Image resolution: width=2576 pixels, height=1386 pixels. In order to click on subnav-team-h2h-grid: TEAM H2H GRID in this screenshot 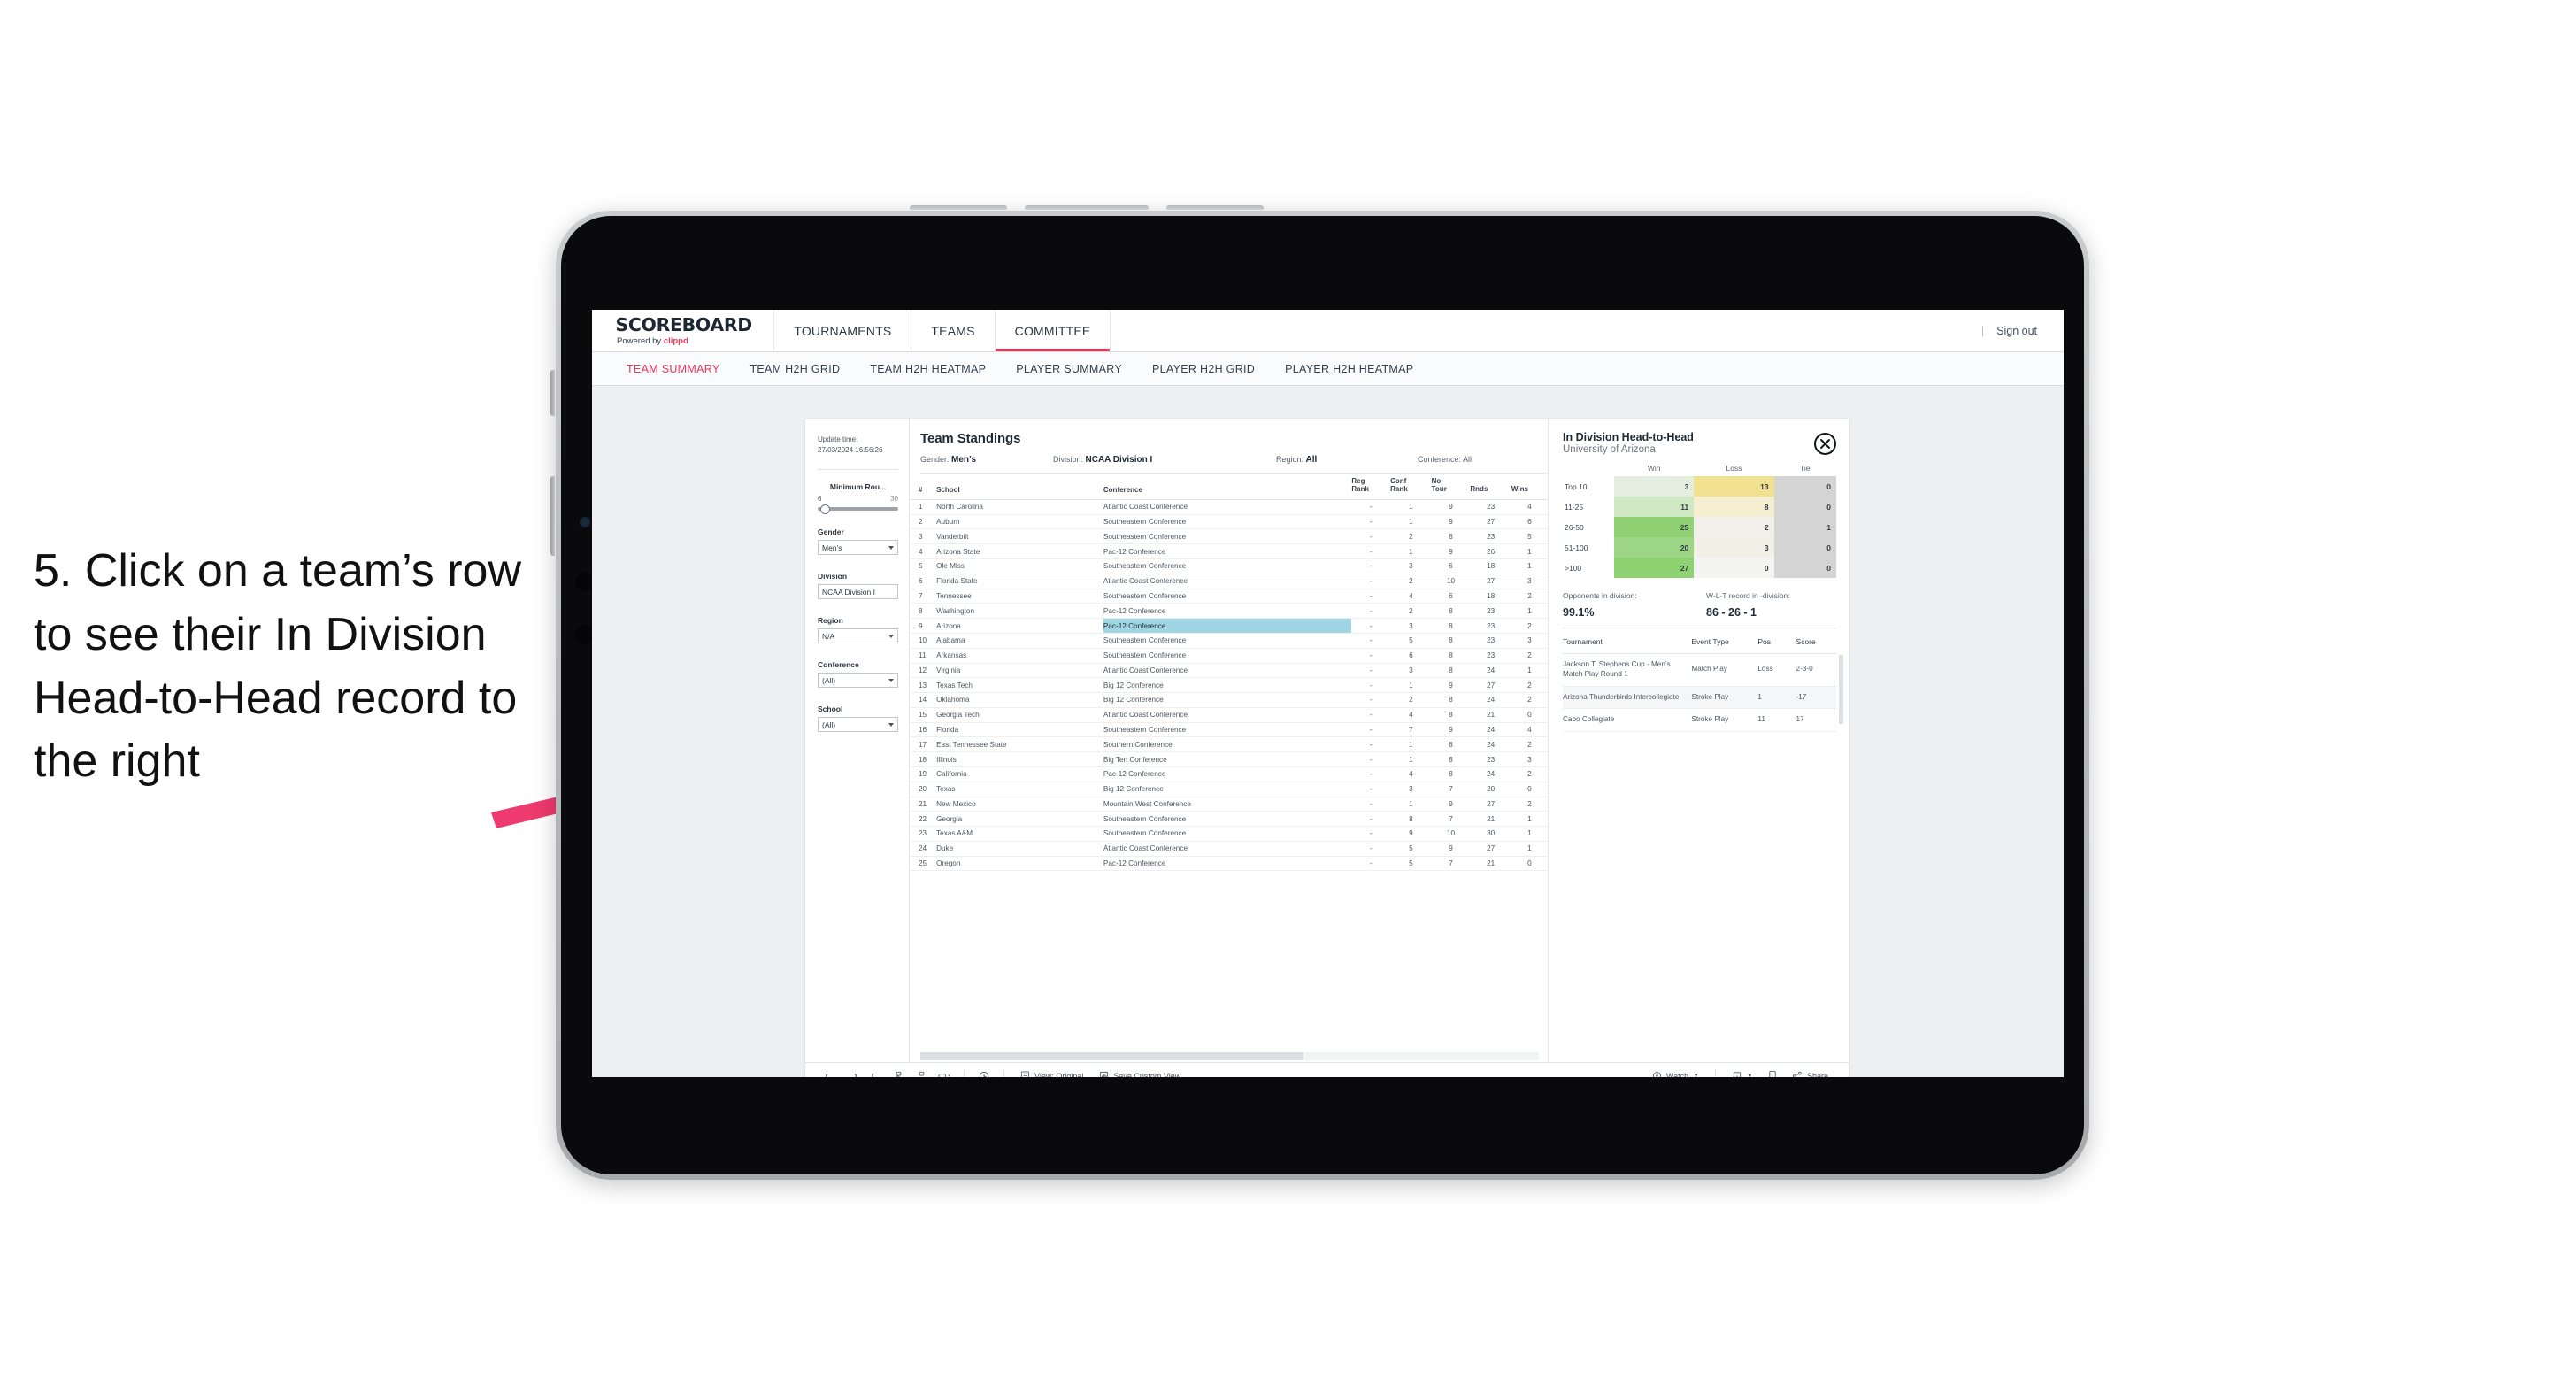, I will do `click(794, 369)`.